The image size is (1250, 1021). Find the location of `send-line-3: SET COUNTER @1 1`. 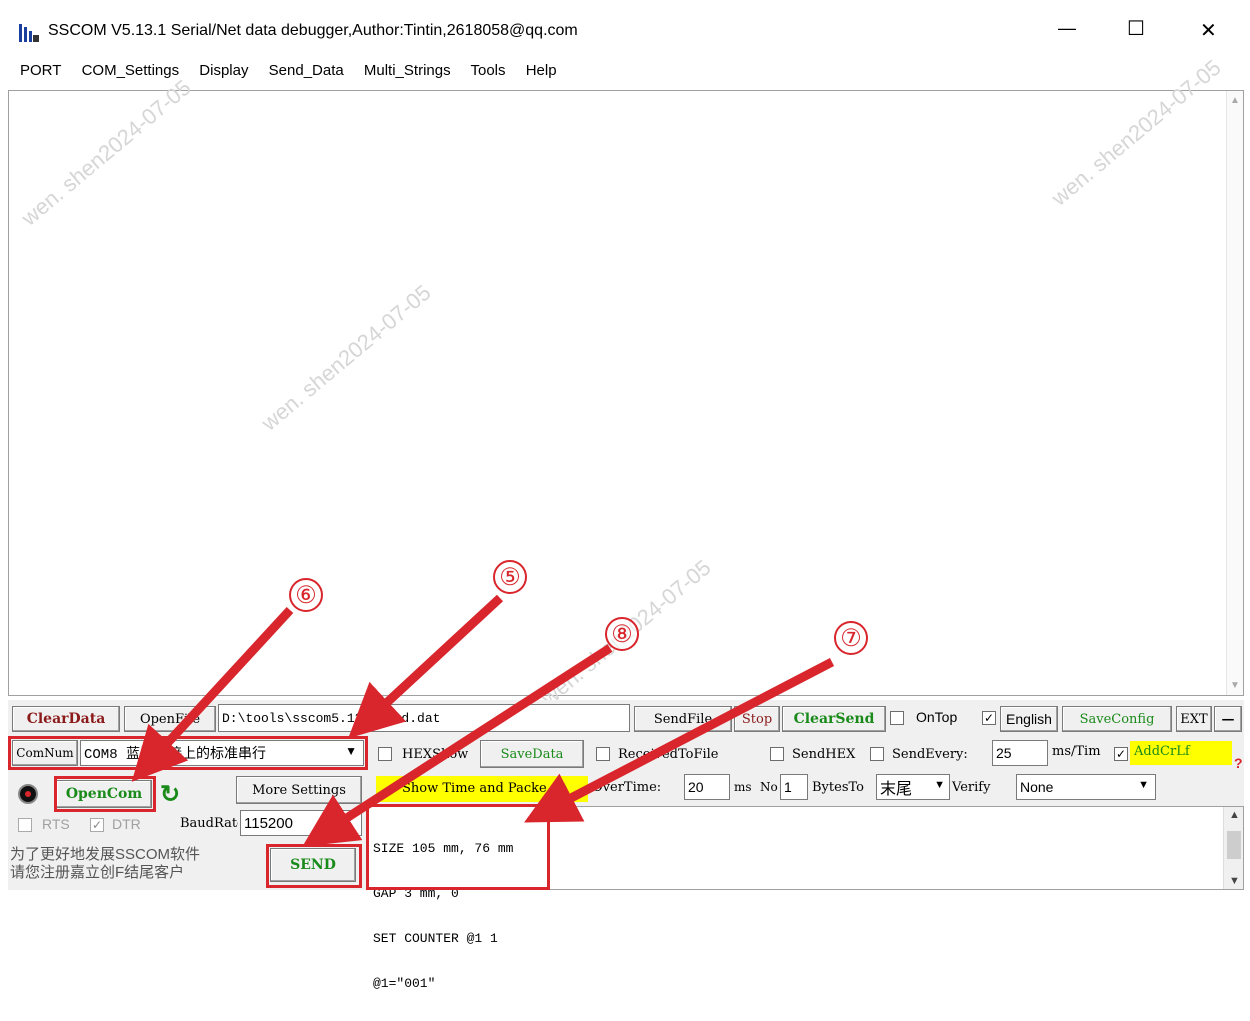

send-line-3: SET COUNTER @1 1 is located at coordinates (435, 938).